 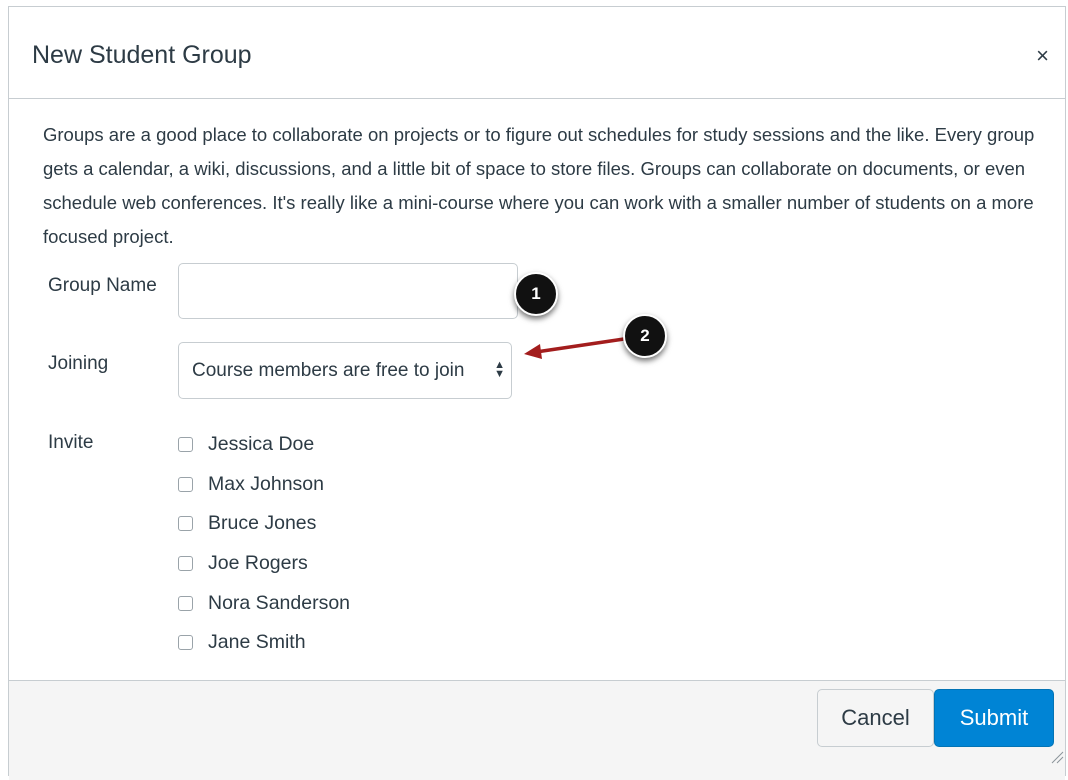 What do you see at coordinates (1042, 56) in the screenshot?
I see `close-icon: ×` at bounding box center [1042, 56].